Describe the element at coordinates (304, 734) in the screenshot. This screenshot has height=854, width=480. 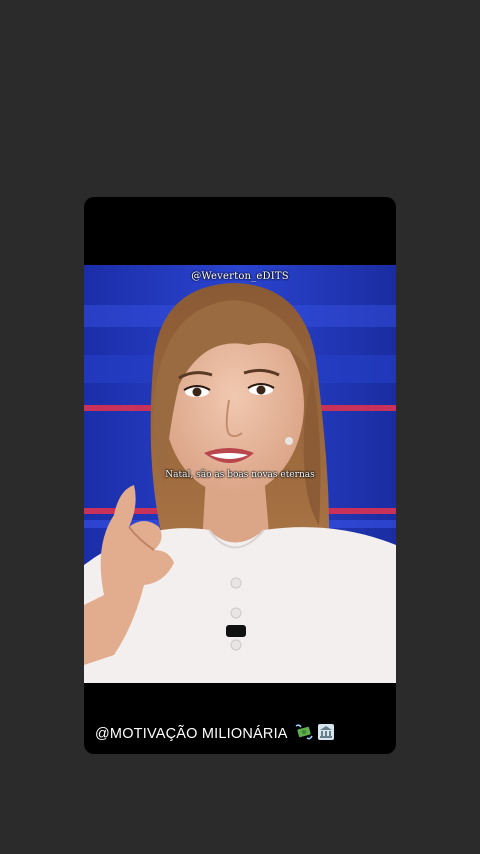
I see `money-with-wings-icon` at that location.